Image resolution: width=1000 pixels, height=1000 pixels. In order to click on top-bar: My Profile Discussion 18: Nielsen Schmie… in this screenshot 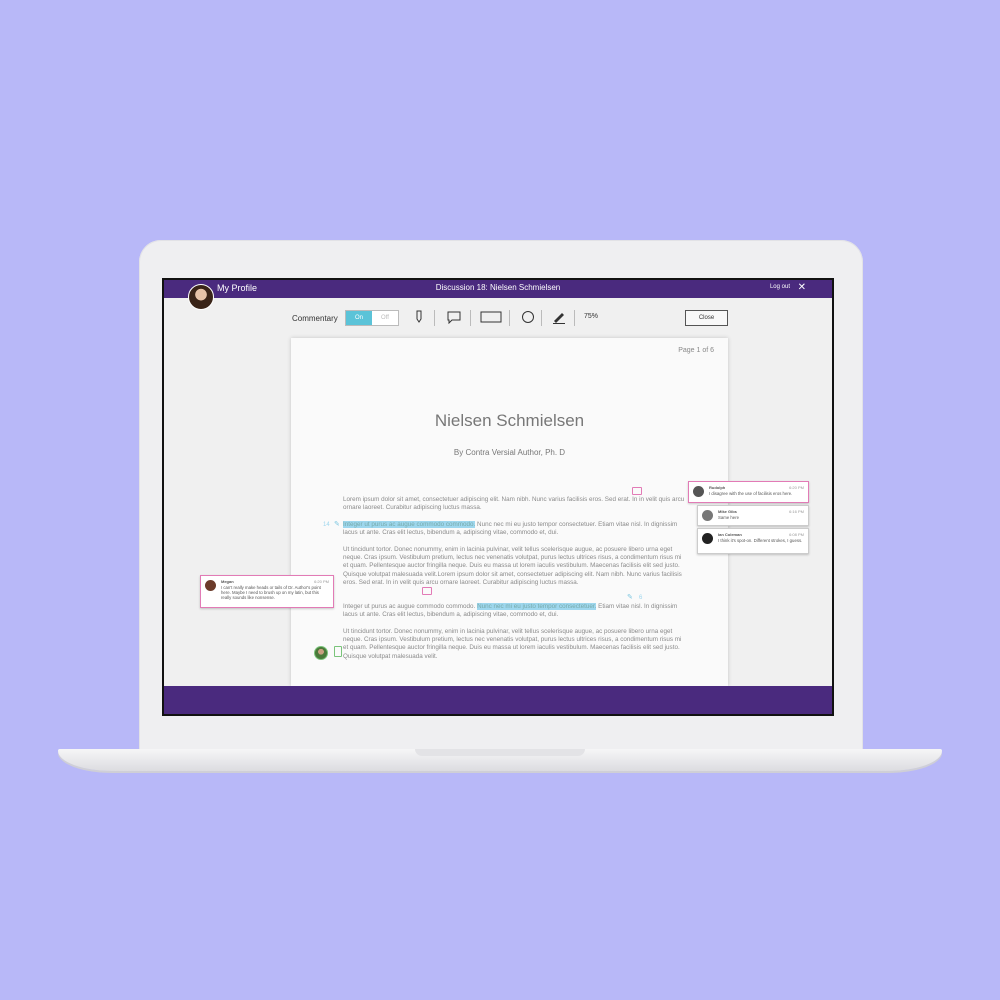, I will do `click(498, 289)`.